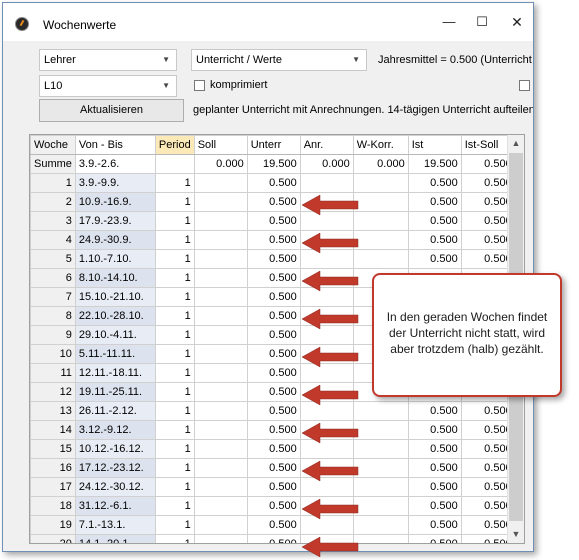 Image resolution: width=579 pixels, height=560 pixels. I want to click on grid-cell: 29.10.-4.11., so click(115, 335).